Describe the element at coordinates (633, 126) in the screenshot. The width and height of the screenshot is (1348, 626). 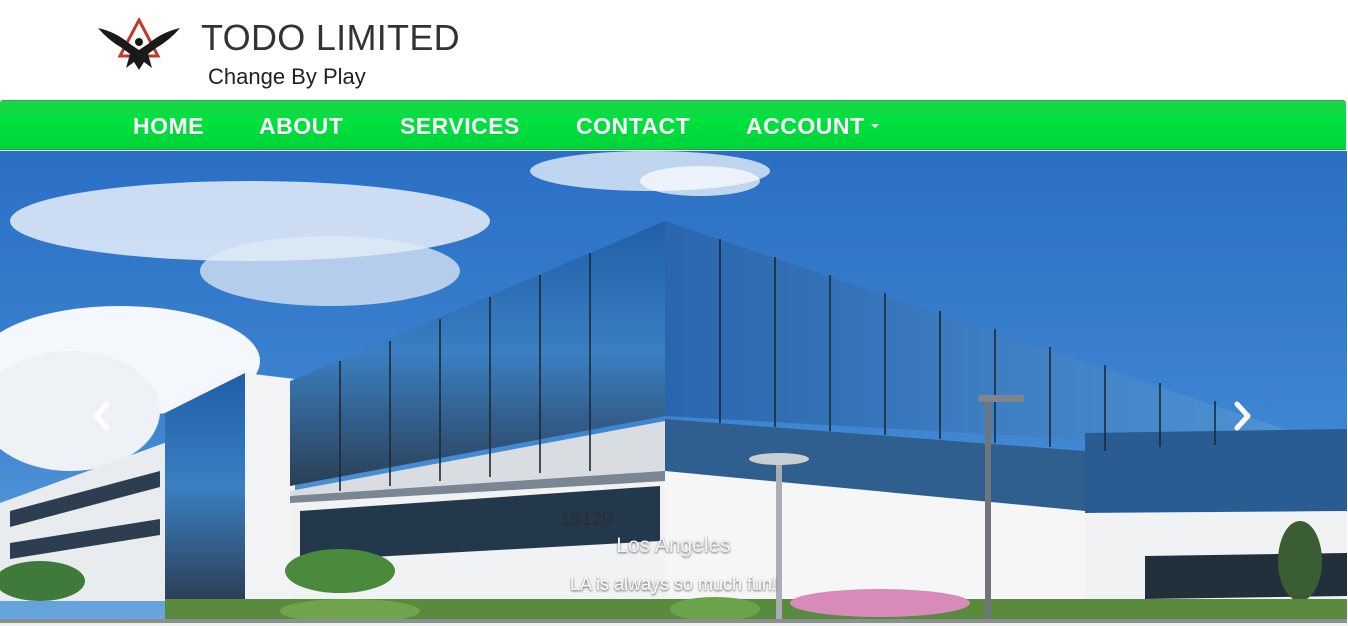
I see `nav-contact: CONTACT` at that location.